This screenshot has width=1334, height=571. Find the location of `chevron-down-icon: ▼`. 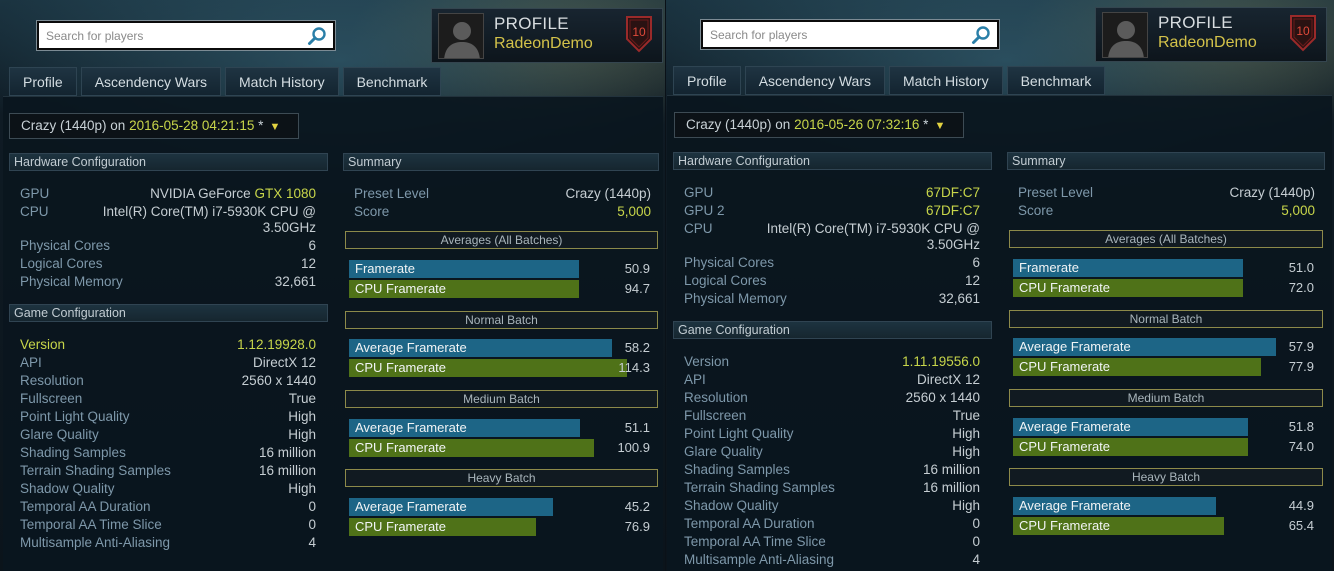

chevron-down-icon: ▼ is located at coordinates (275, 127).